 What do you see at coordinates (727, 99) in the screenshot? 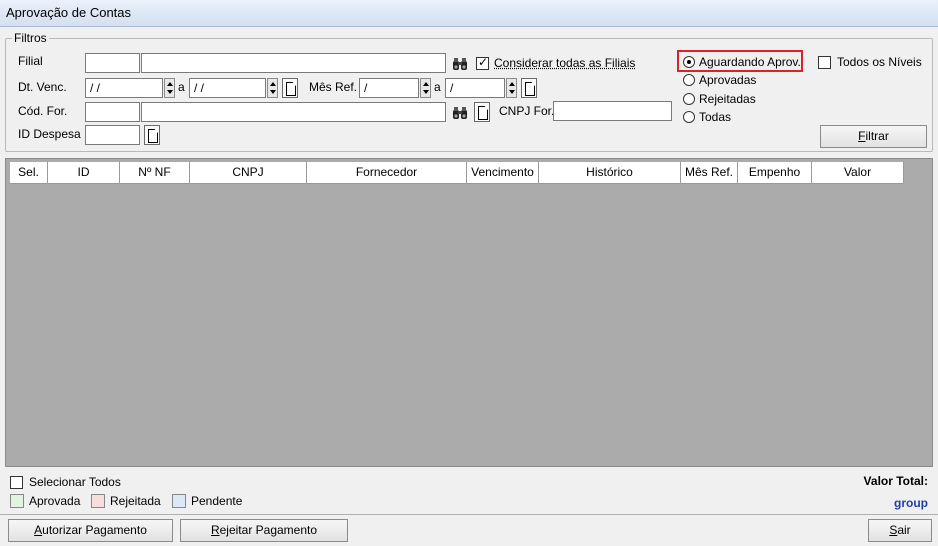
I see `radio-rejeitadas-label: Rejeitadas` at bounding box center [727, 99].